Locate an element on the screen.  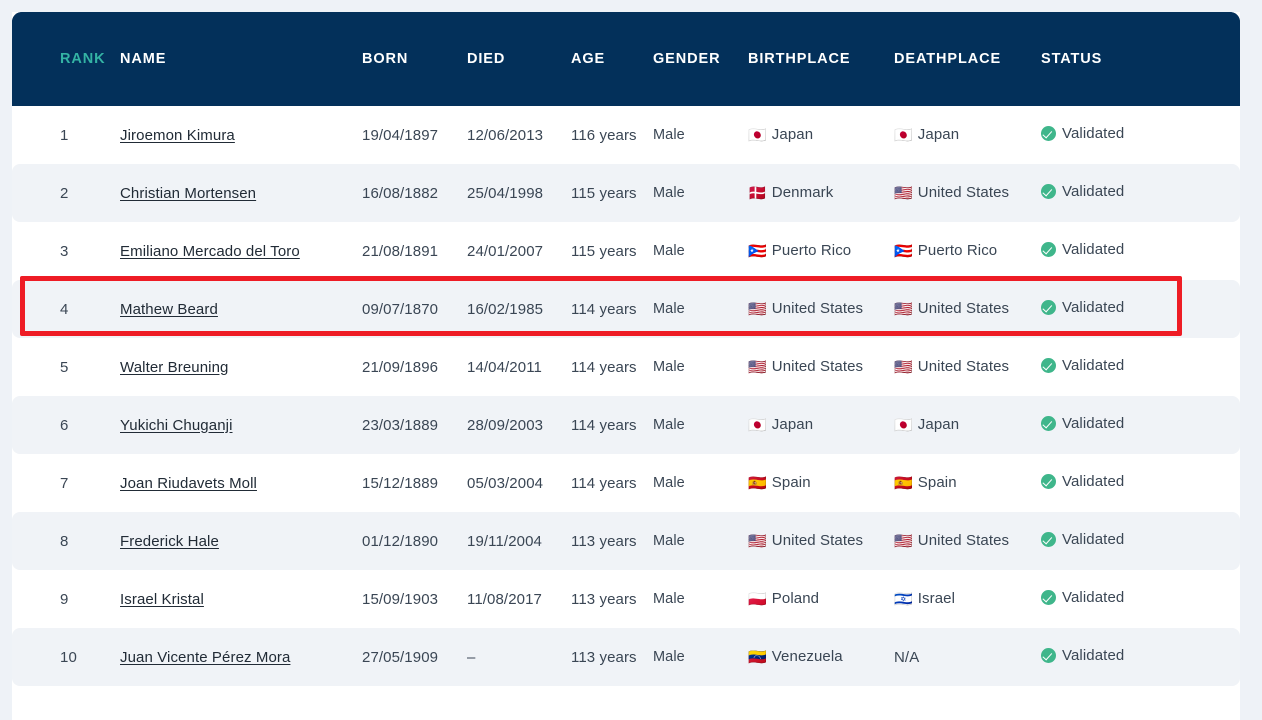
cell-died: – is located at coordinates (519, 657).